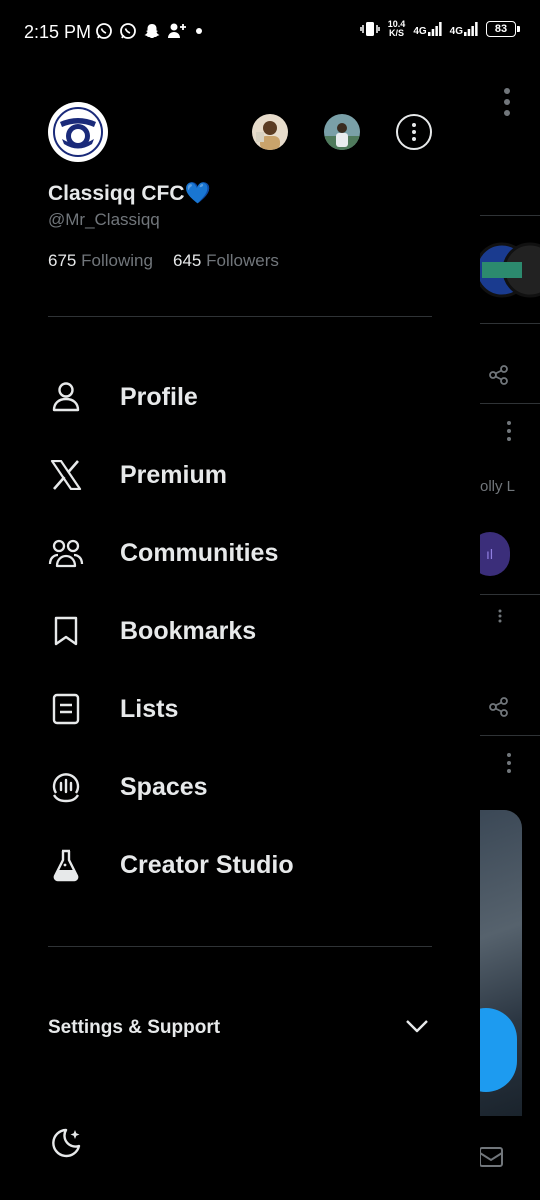 Image resolution: width=540 pixels, height=1200 pixels. Describe the element at coordinates (417, 1026) in the screenshot. I see `chevron-down-icon` at that location.